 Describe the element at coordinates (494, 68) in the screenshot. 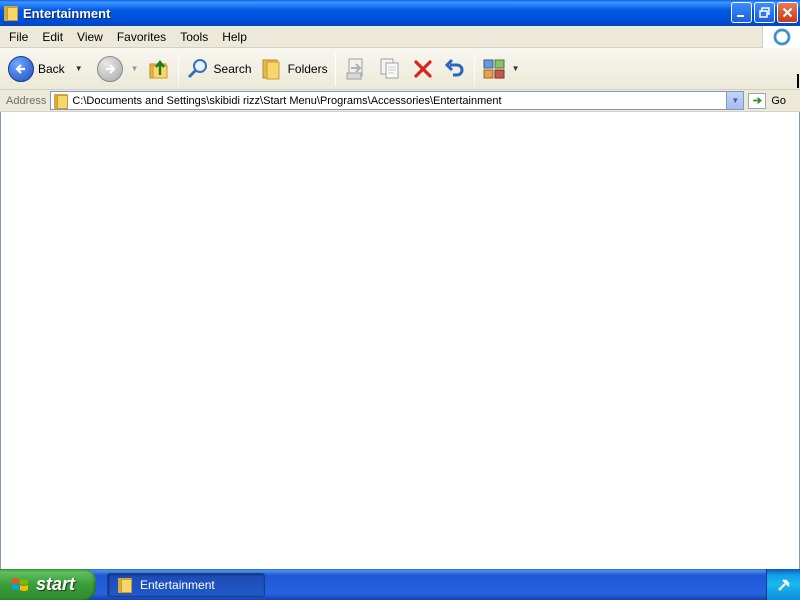

I see `views-icon` at that location.